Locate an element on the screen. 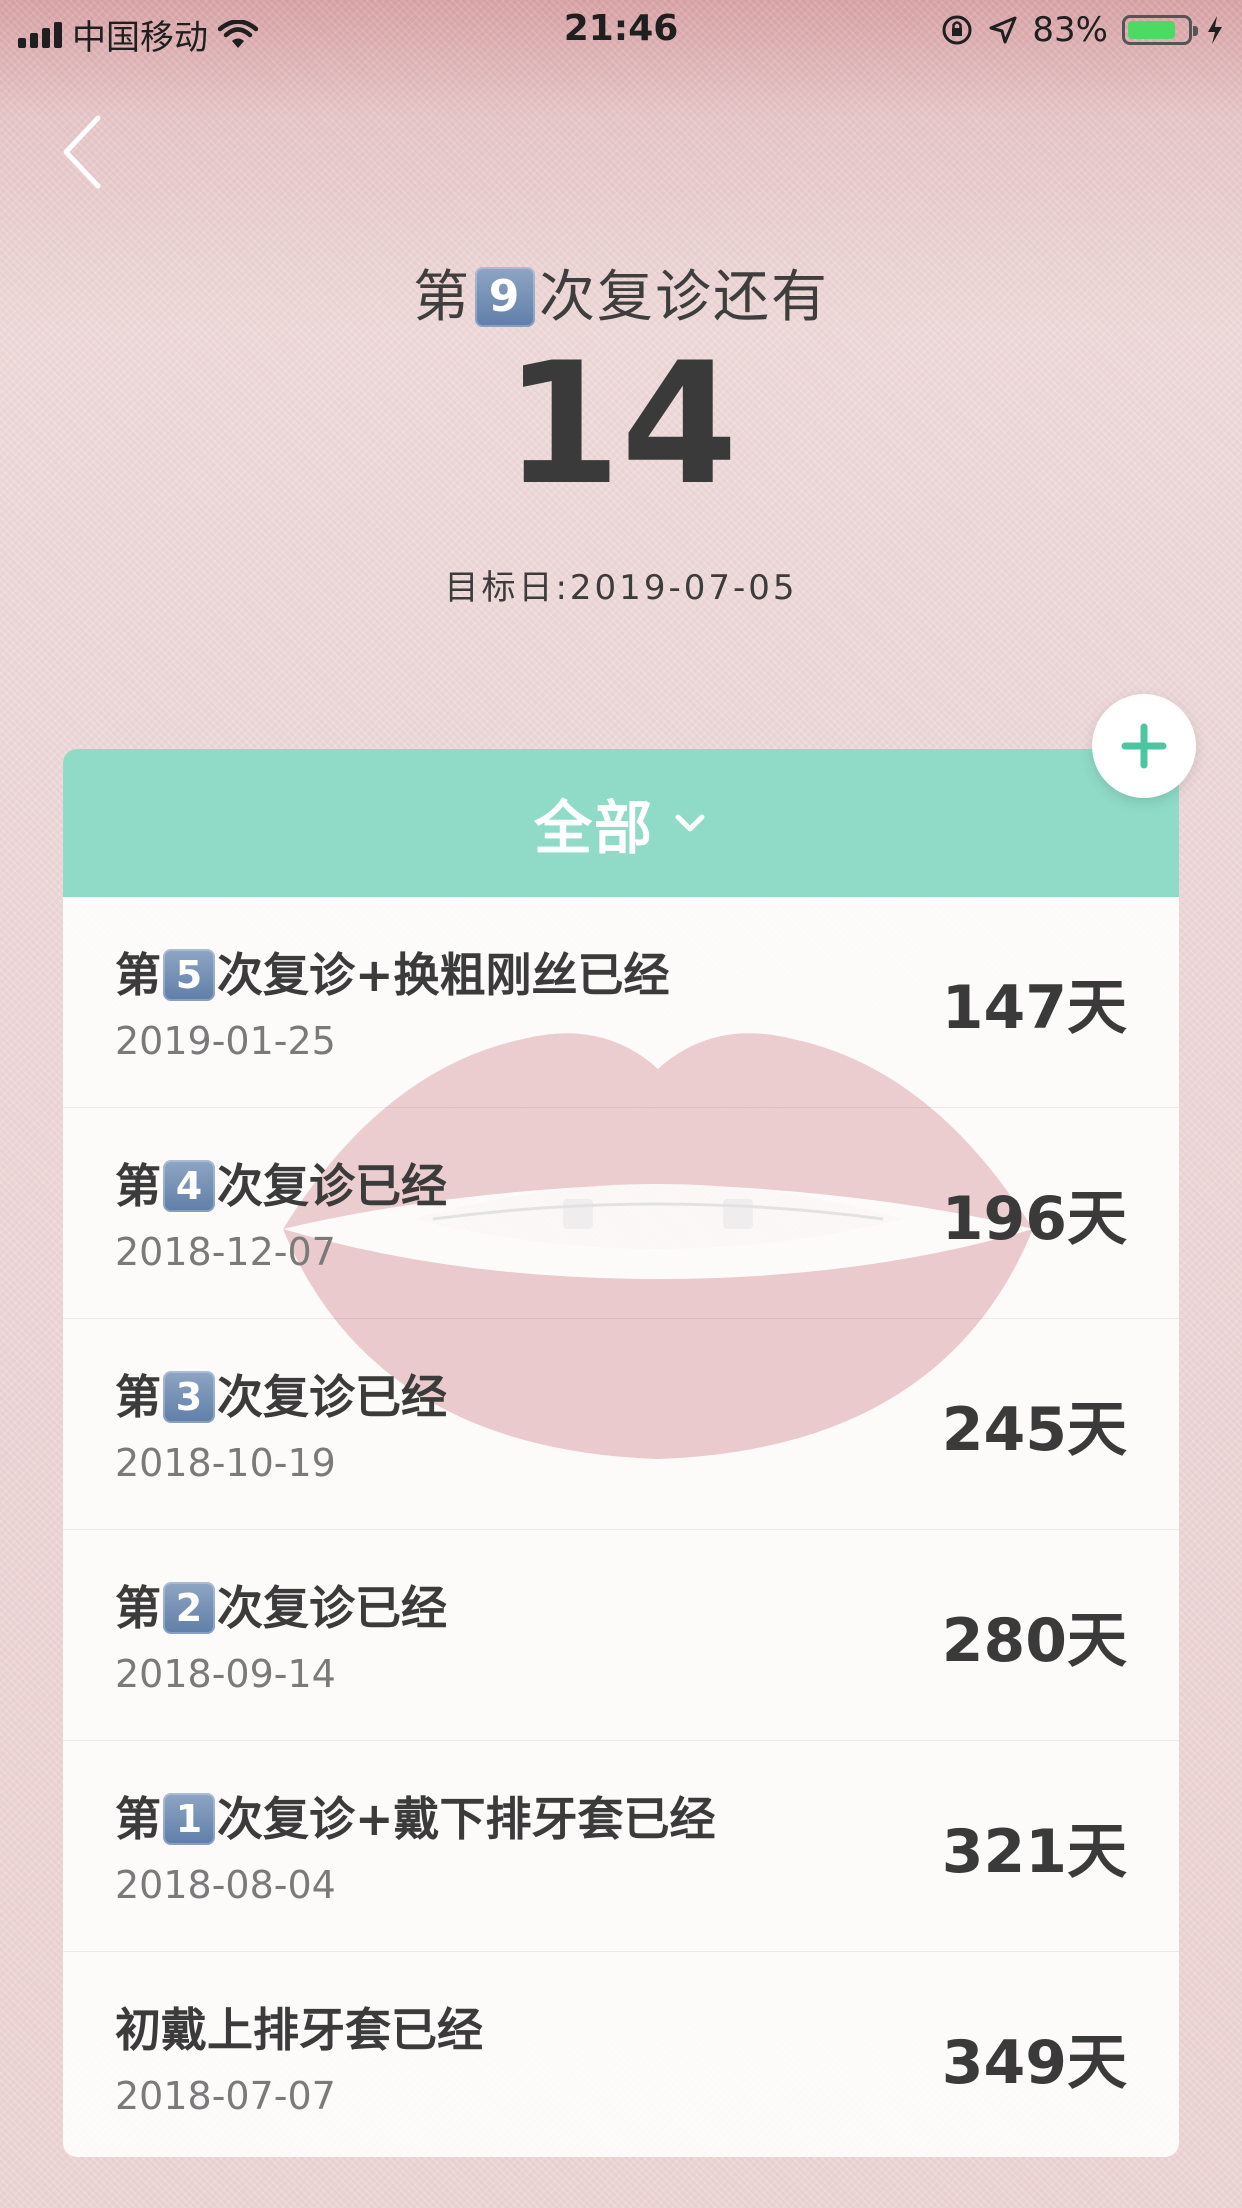  add-event-button is located at coordinates (1144, 746).